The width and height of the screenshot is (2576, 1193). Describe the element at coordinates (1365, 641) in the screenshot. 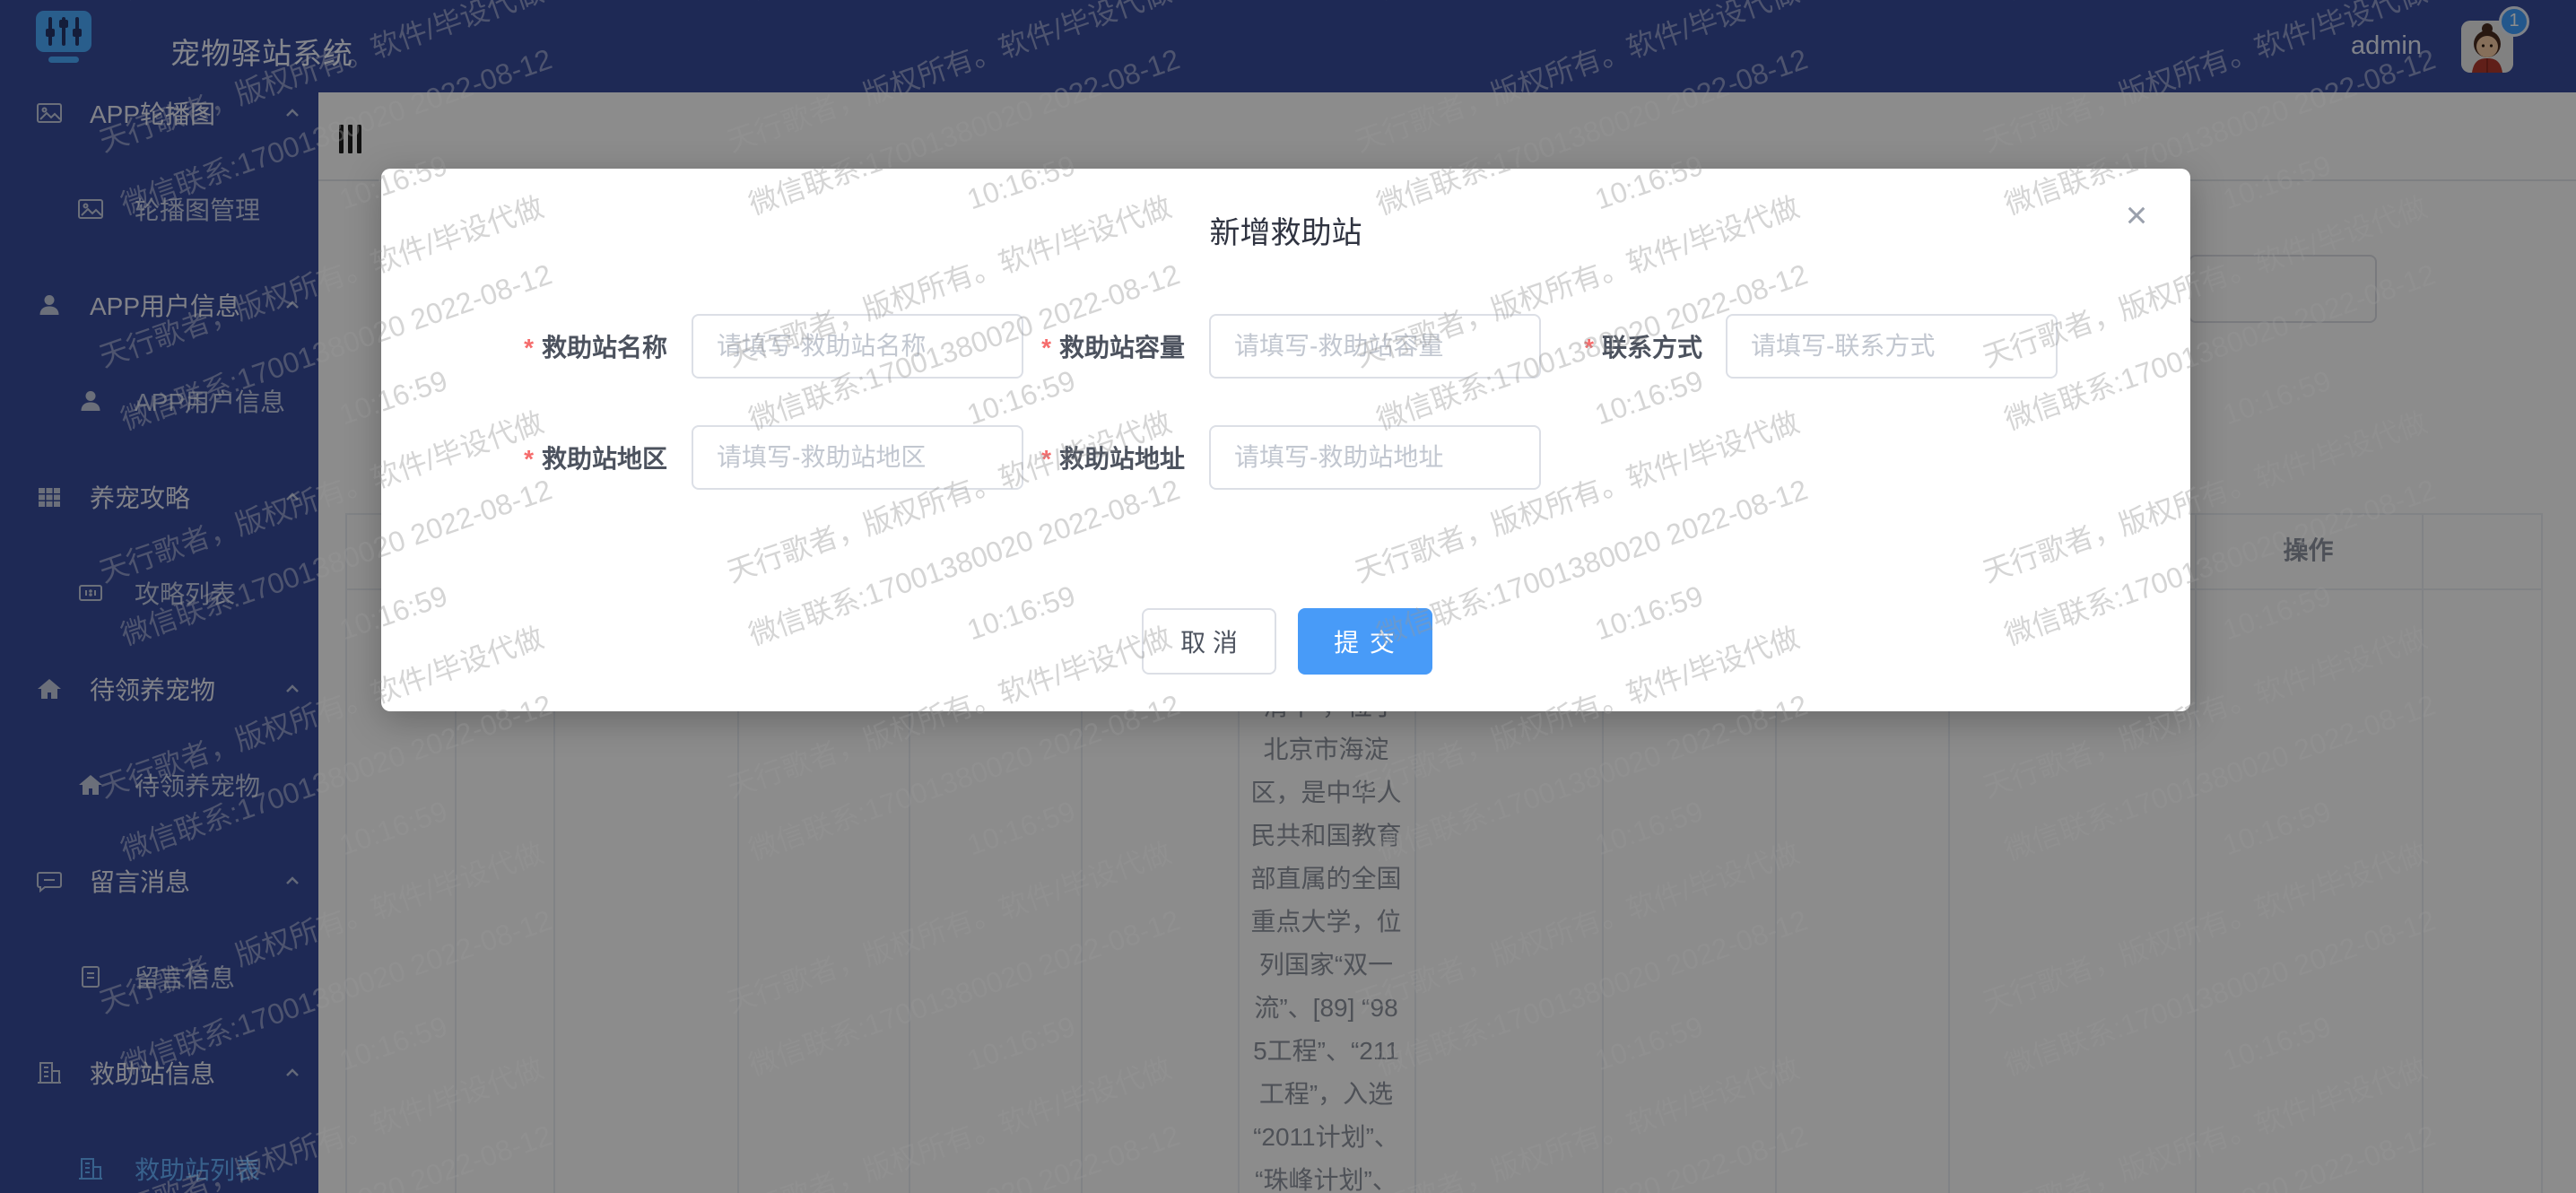

I see `submit-button: 提 交` at that location.